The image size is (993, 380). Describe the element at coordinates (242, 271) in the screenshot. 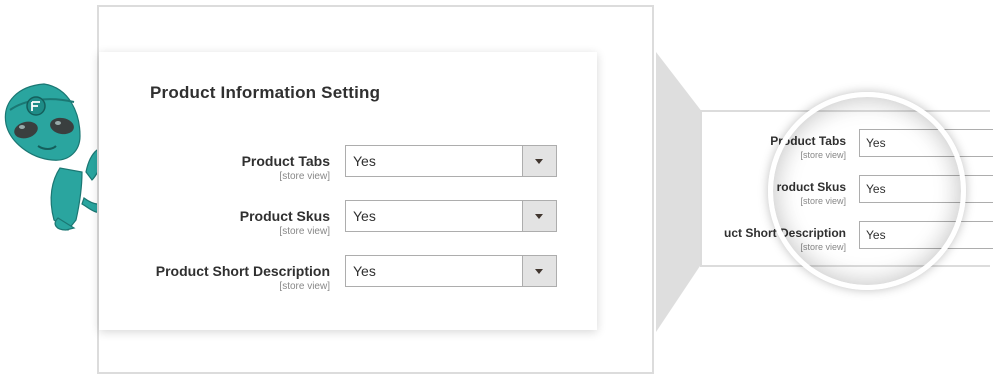

I see `field-label: Product Short Description` at that location.